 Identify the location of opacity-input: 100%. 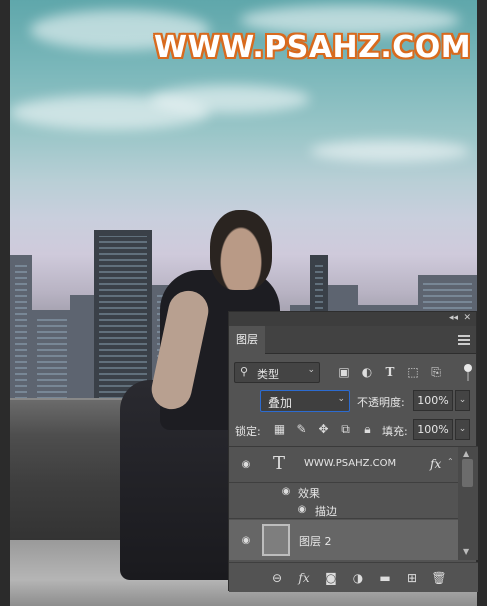
(433, 400).